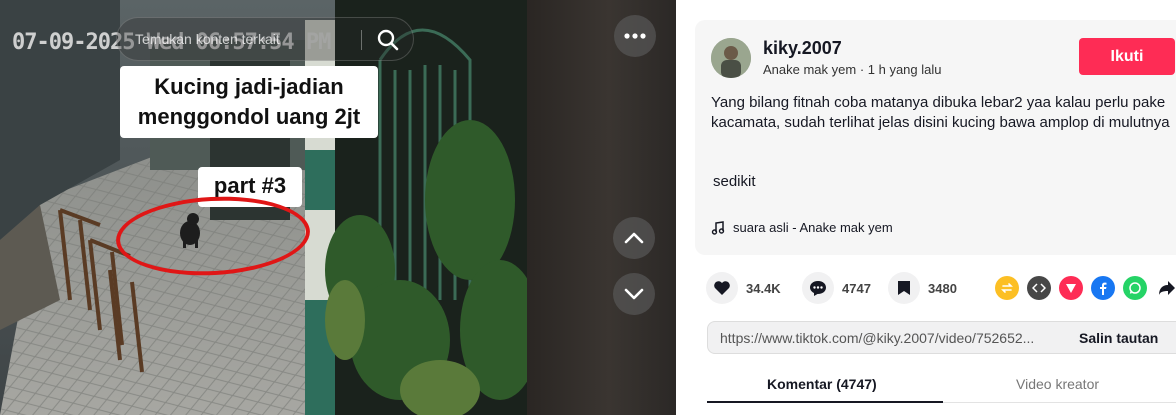  I want to click on author-subline: Anake mak yem · 1 h yang lalu, so click(852, 69).